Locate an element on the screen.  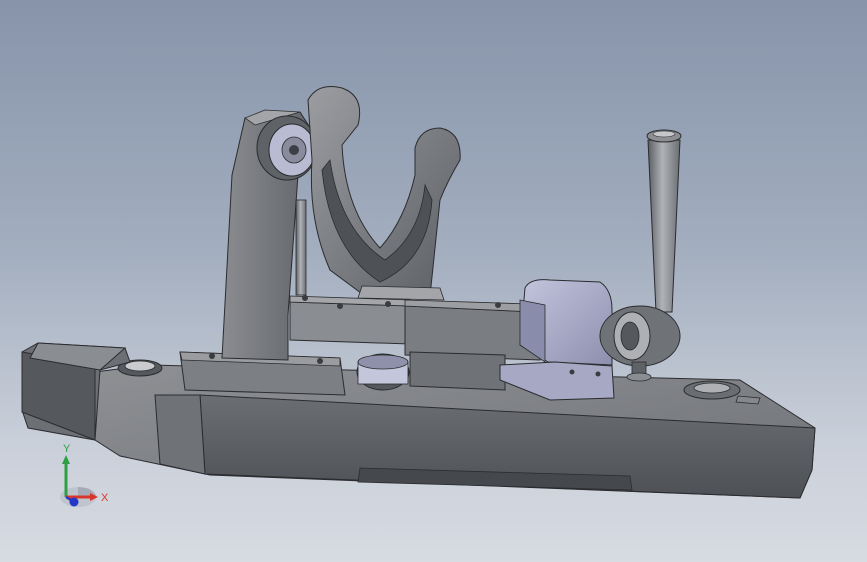
guide-pin is located at coordinates (301, 247).